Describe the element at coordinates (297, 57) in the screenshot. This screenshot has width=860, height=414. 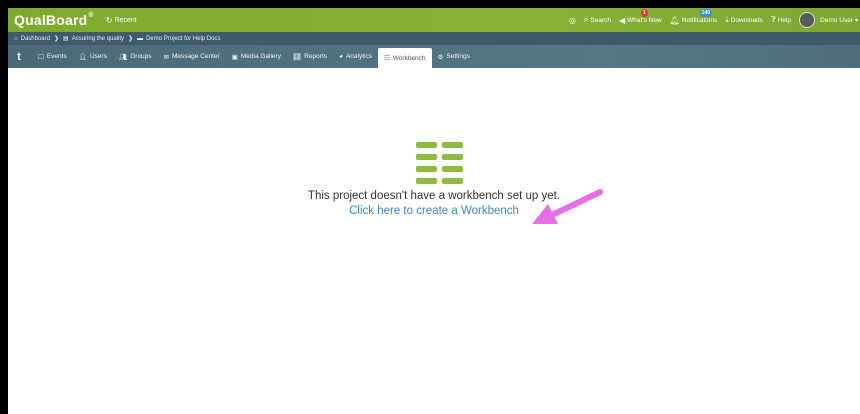
I see `chart-icon: 📈︎` at that location.